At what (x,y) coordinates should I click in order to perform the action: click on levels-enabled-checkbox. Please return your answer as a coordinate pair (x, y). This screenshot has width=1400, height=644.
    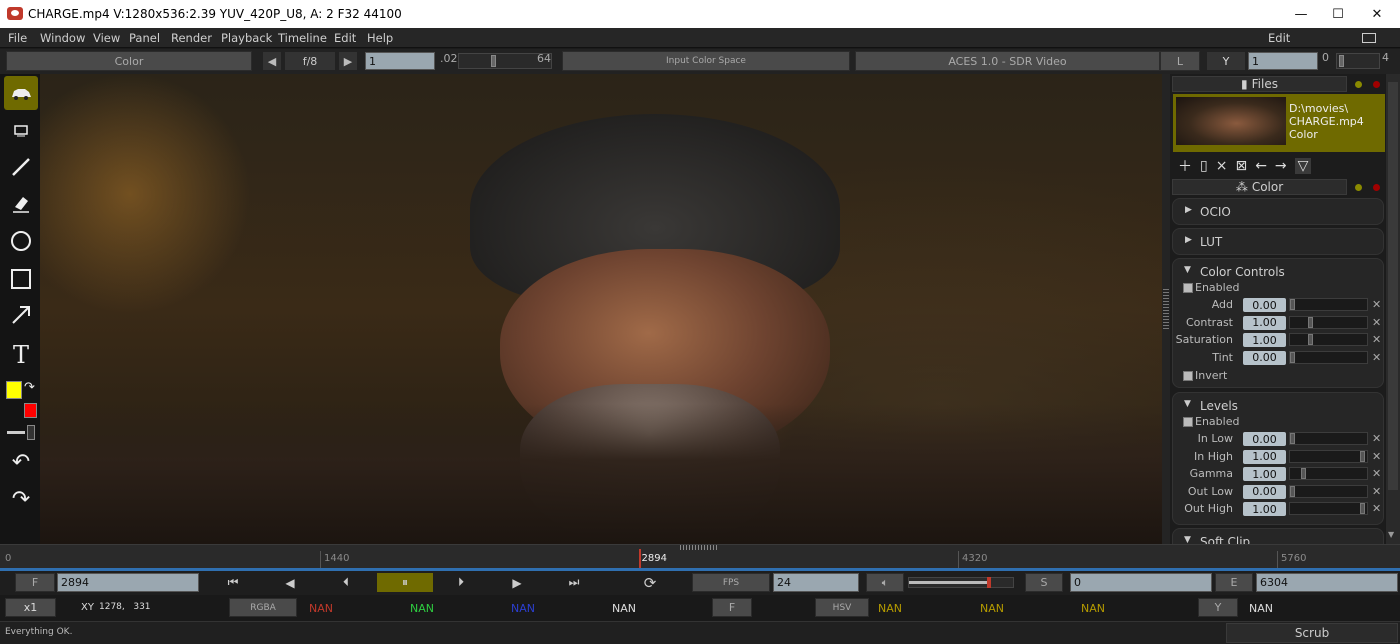
    Looking at the image, I should click on (1188, 422).